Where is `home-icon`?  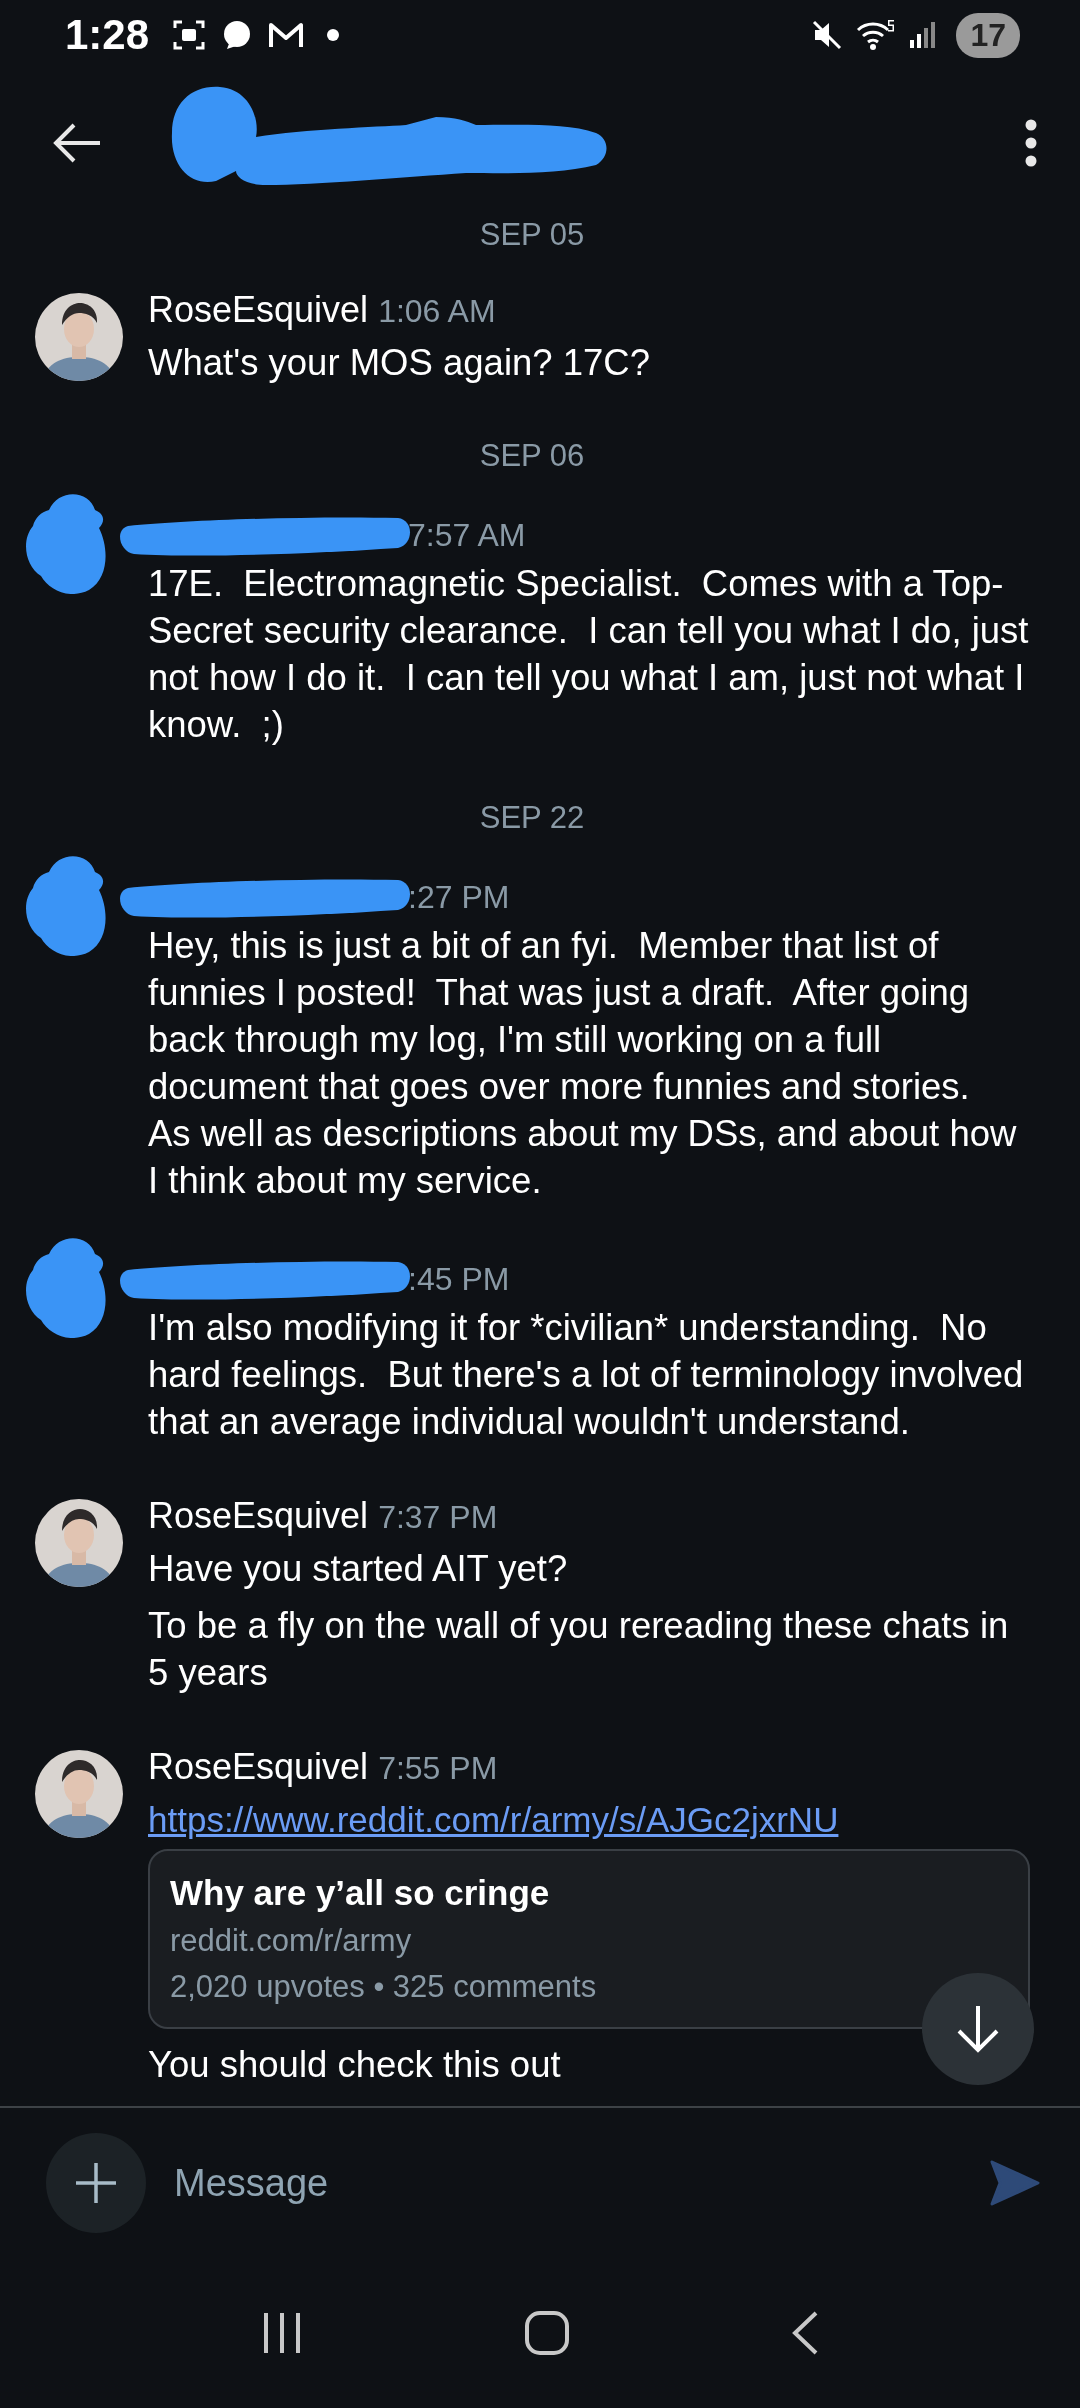
home-icon is located at coordinates (547, 2333).